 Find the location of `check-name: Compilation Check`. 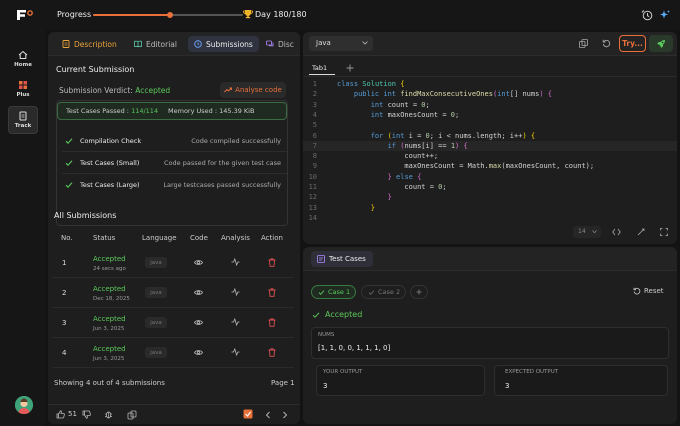

check-name: Compilation Check is located at coordinates (111, 140).